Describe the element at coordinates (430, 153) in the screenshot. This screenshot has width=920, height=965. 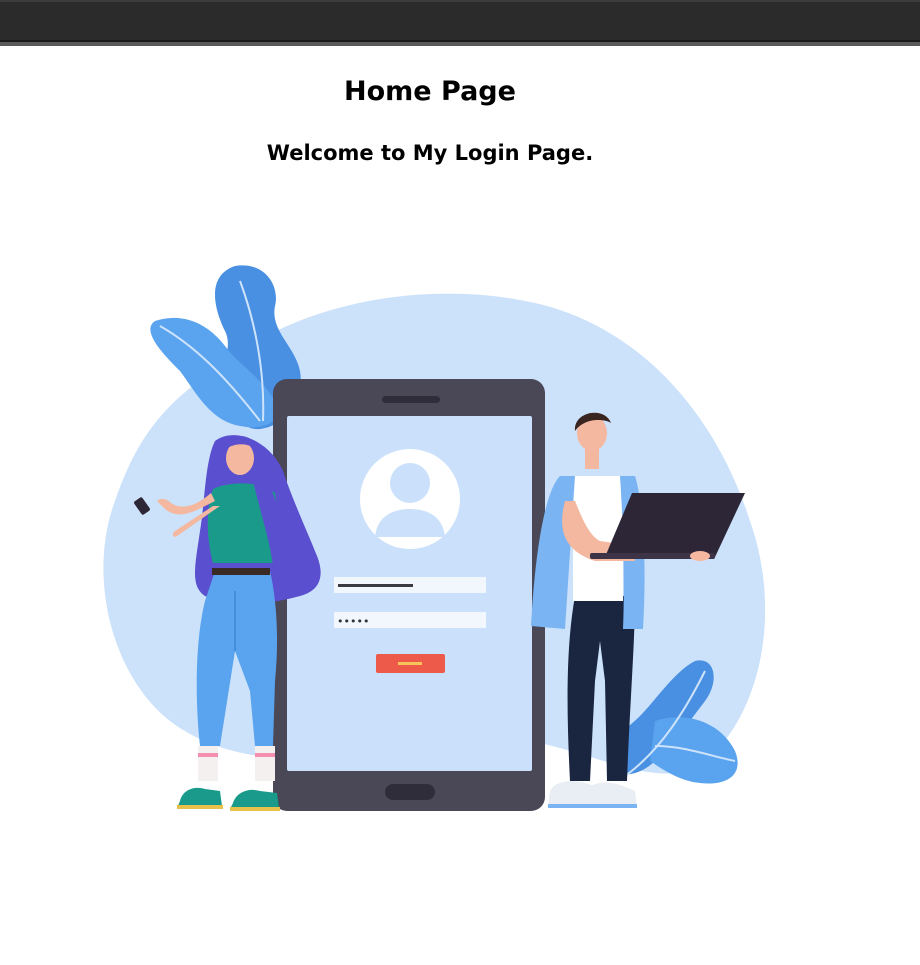
I see `welcome-message: Welcome to My Login Page.` at that location.